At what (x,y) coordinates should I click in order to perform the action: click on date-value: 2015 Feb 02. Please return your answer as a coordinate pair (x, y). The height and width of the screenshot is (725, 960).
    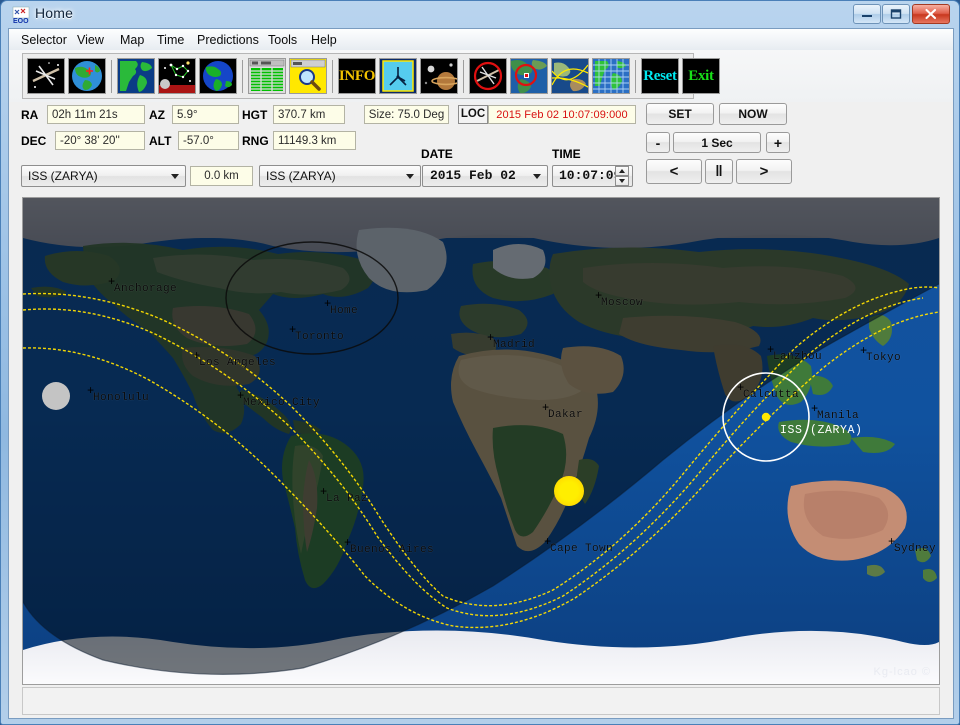
    Looking at the image, I should click on (473, 175).